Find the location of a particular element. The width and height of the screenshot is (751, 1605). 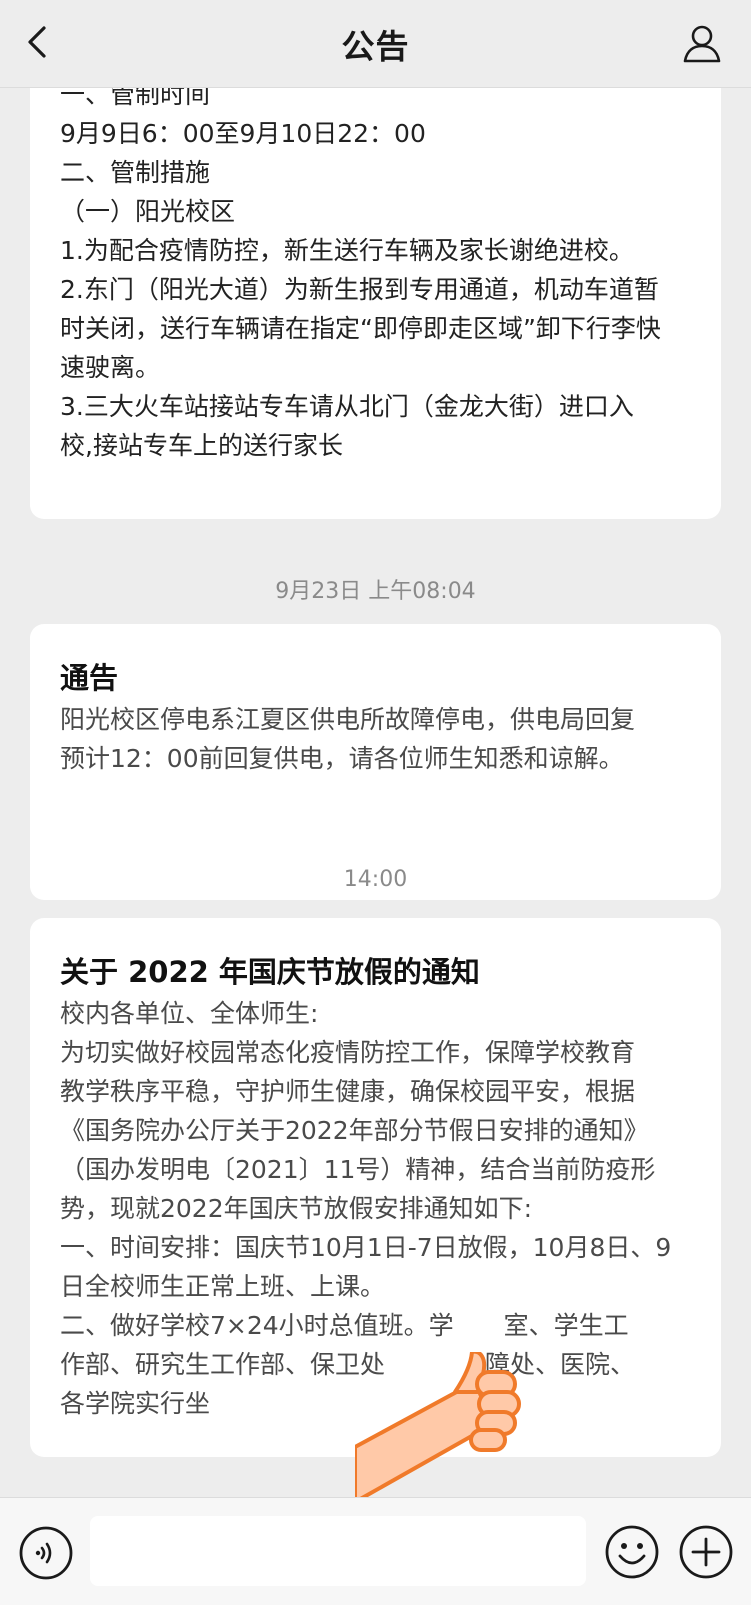

thumbs-up-icon is located at coordinates (438, 1424).